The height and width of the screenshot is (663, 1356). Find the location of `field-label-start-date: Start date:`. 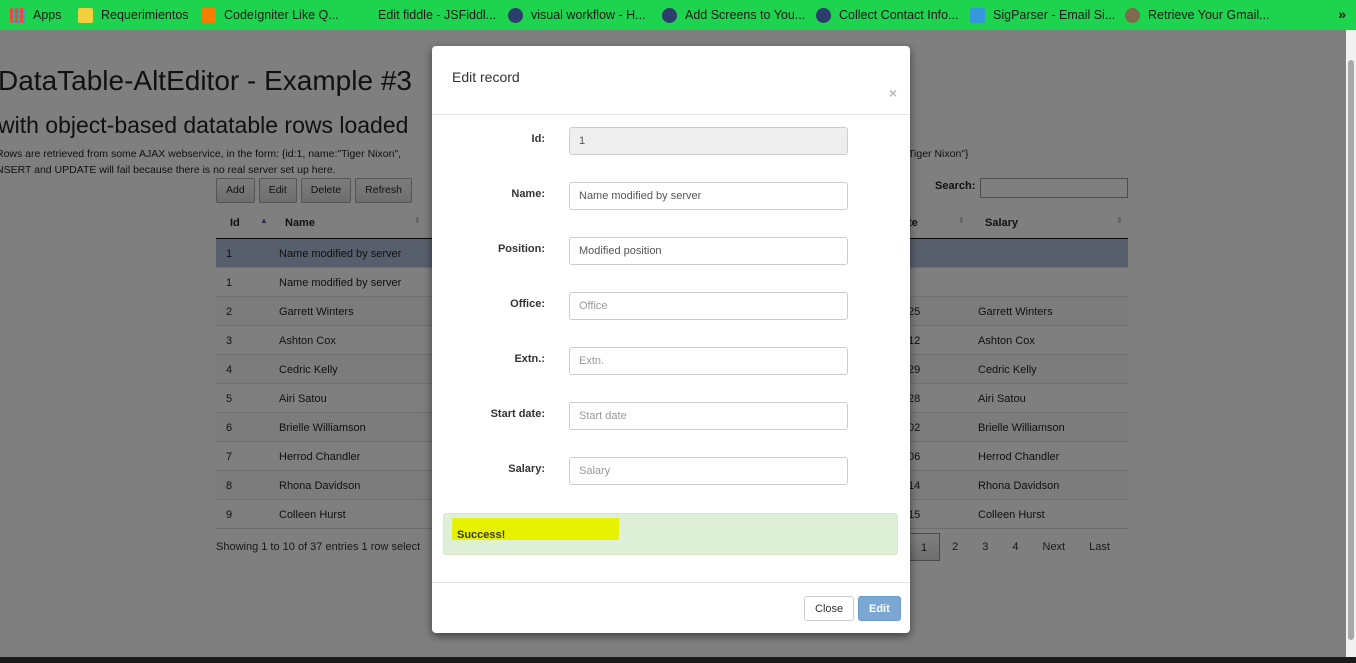

field-label-start-date: Start date: is located at coordinates (517, 414).